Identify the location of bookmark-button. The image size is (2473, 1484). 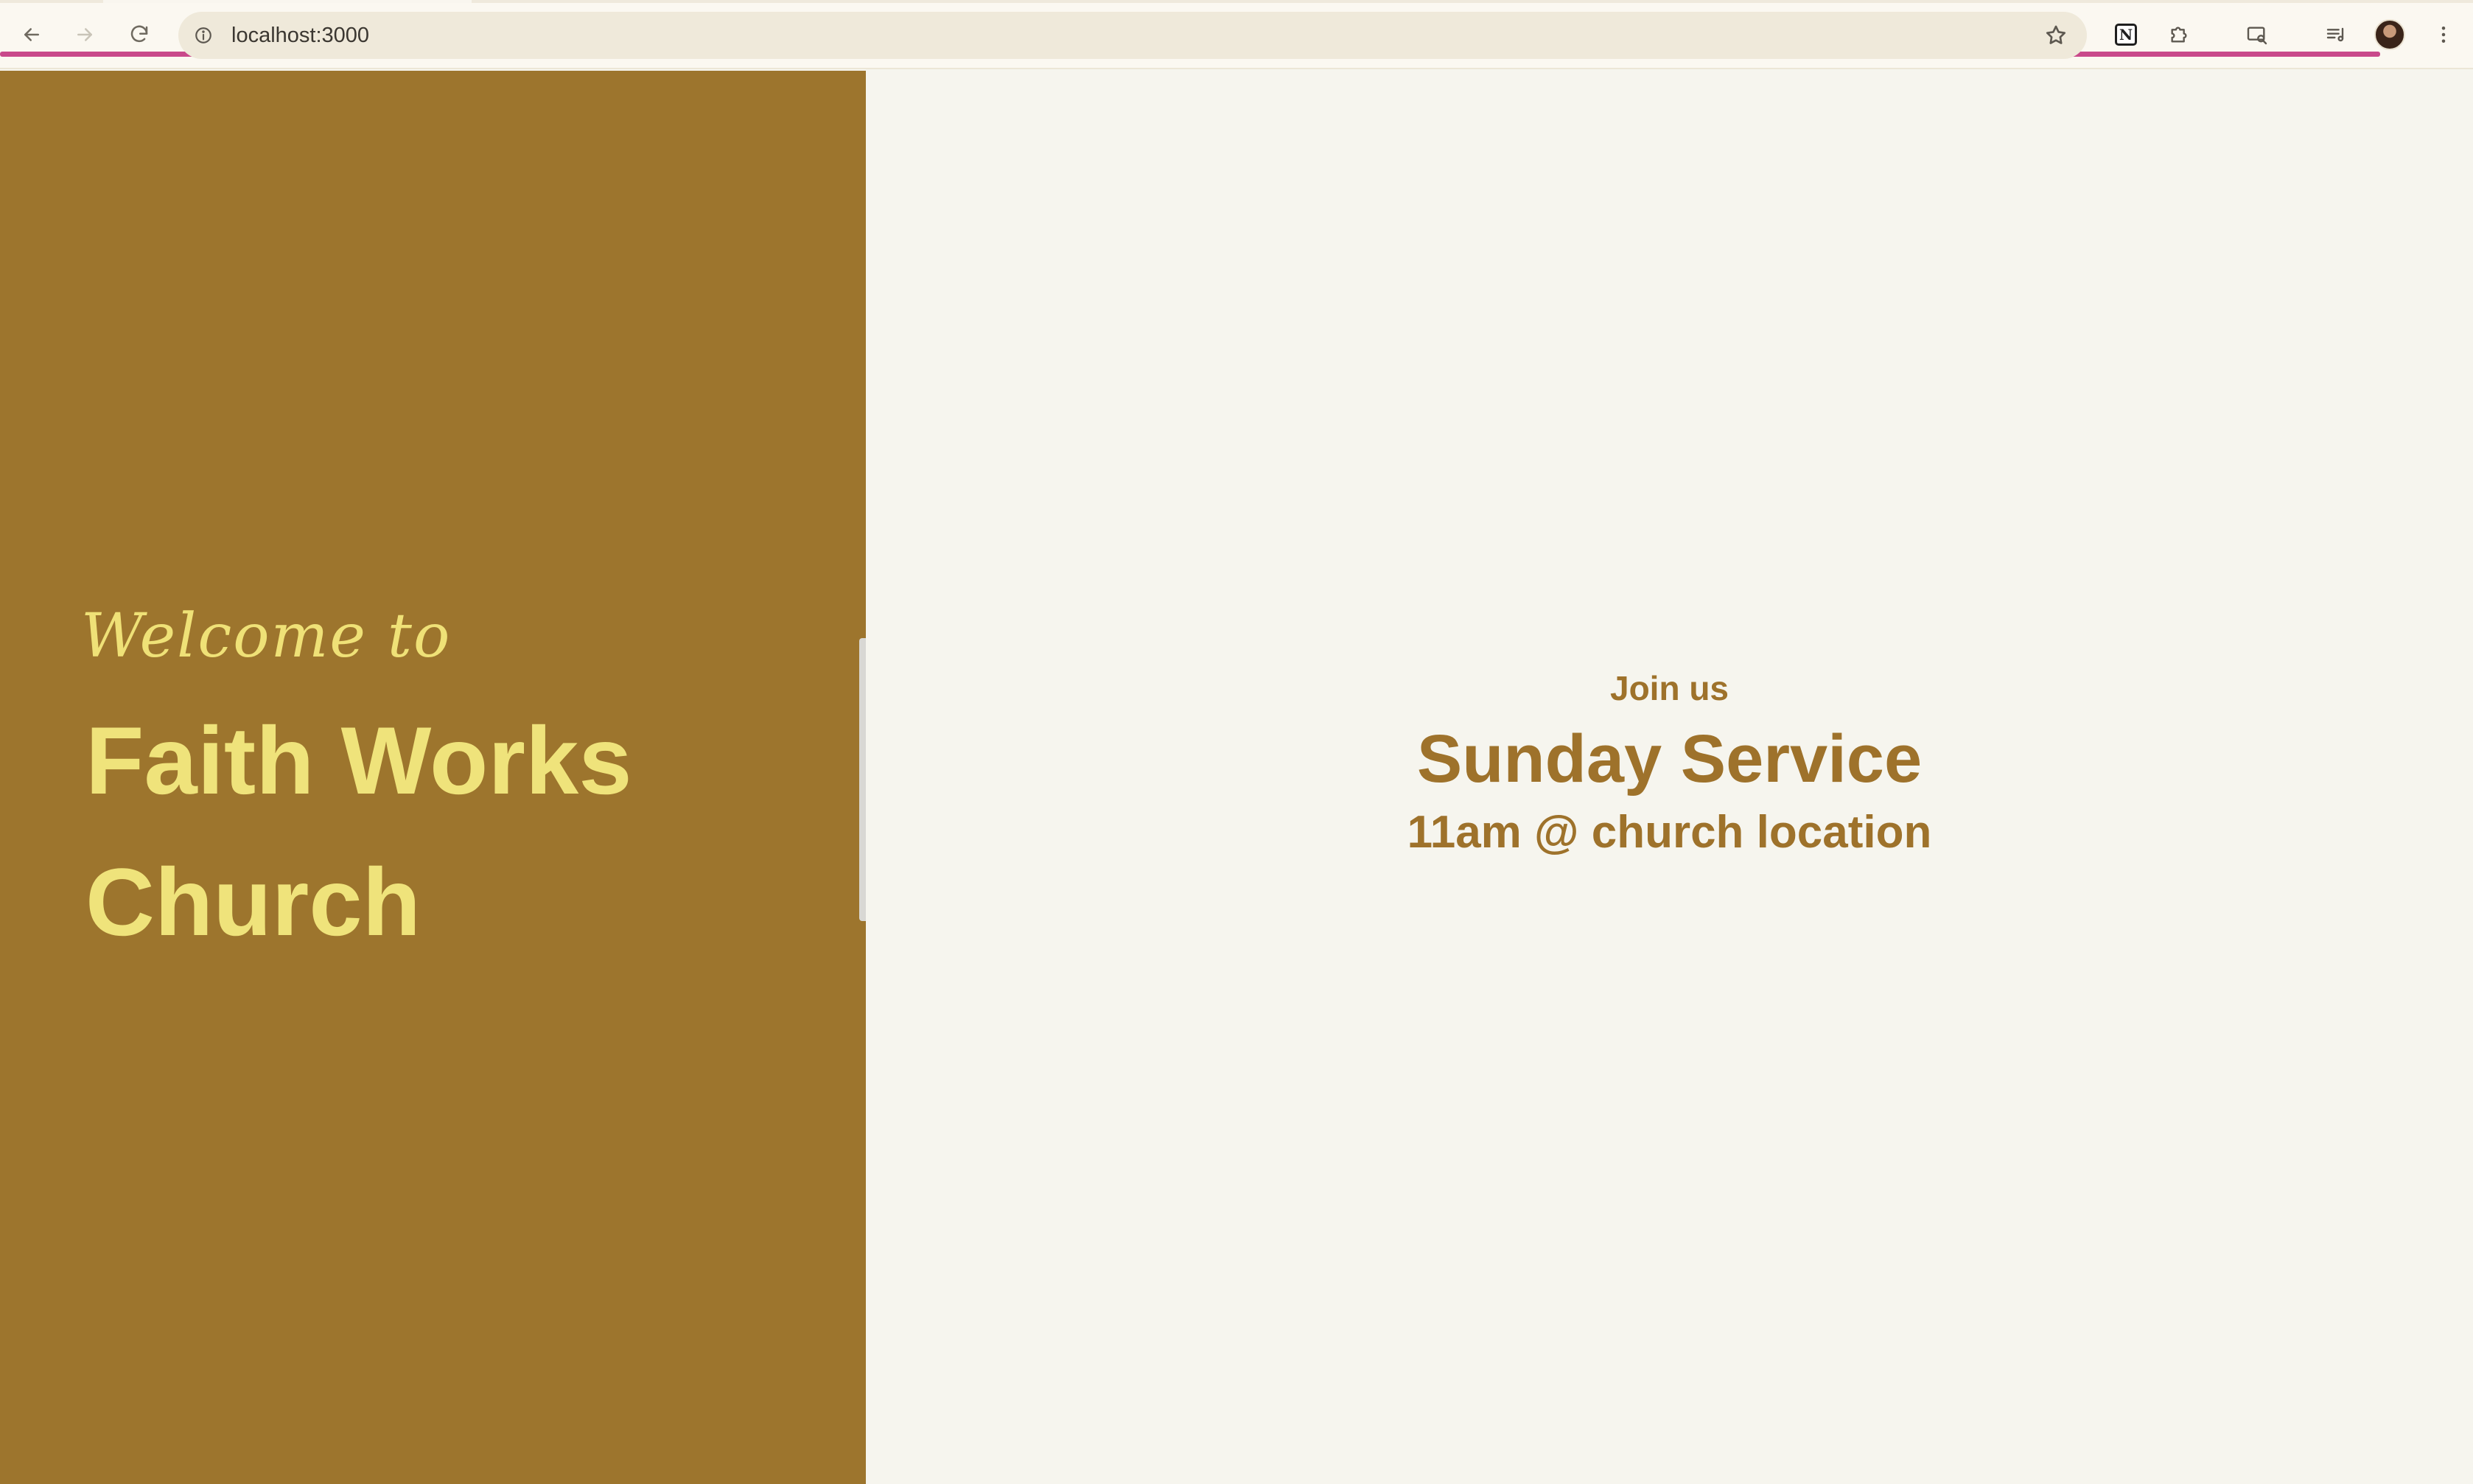
(2056, 35).